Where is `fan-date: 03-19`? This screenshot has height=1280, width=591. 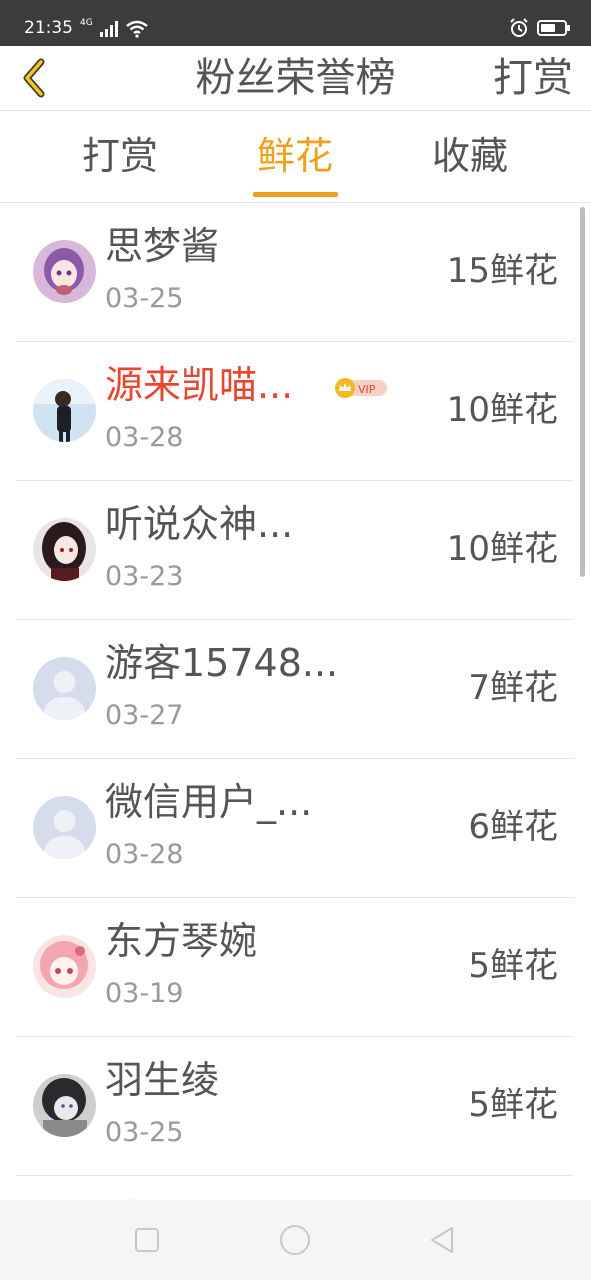
fan-date: 03-19 is located at coordinates (144, 993).